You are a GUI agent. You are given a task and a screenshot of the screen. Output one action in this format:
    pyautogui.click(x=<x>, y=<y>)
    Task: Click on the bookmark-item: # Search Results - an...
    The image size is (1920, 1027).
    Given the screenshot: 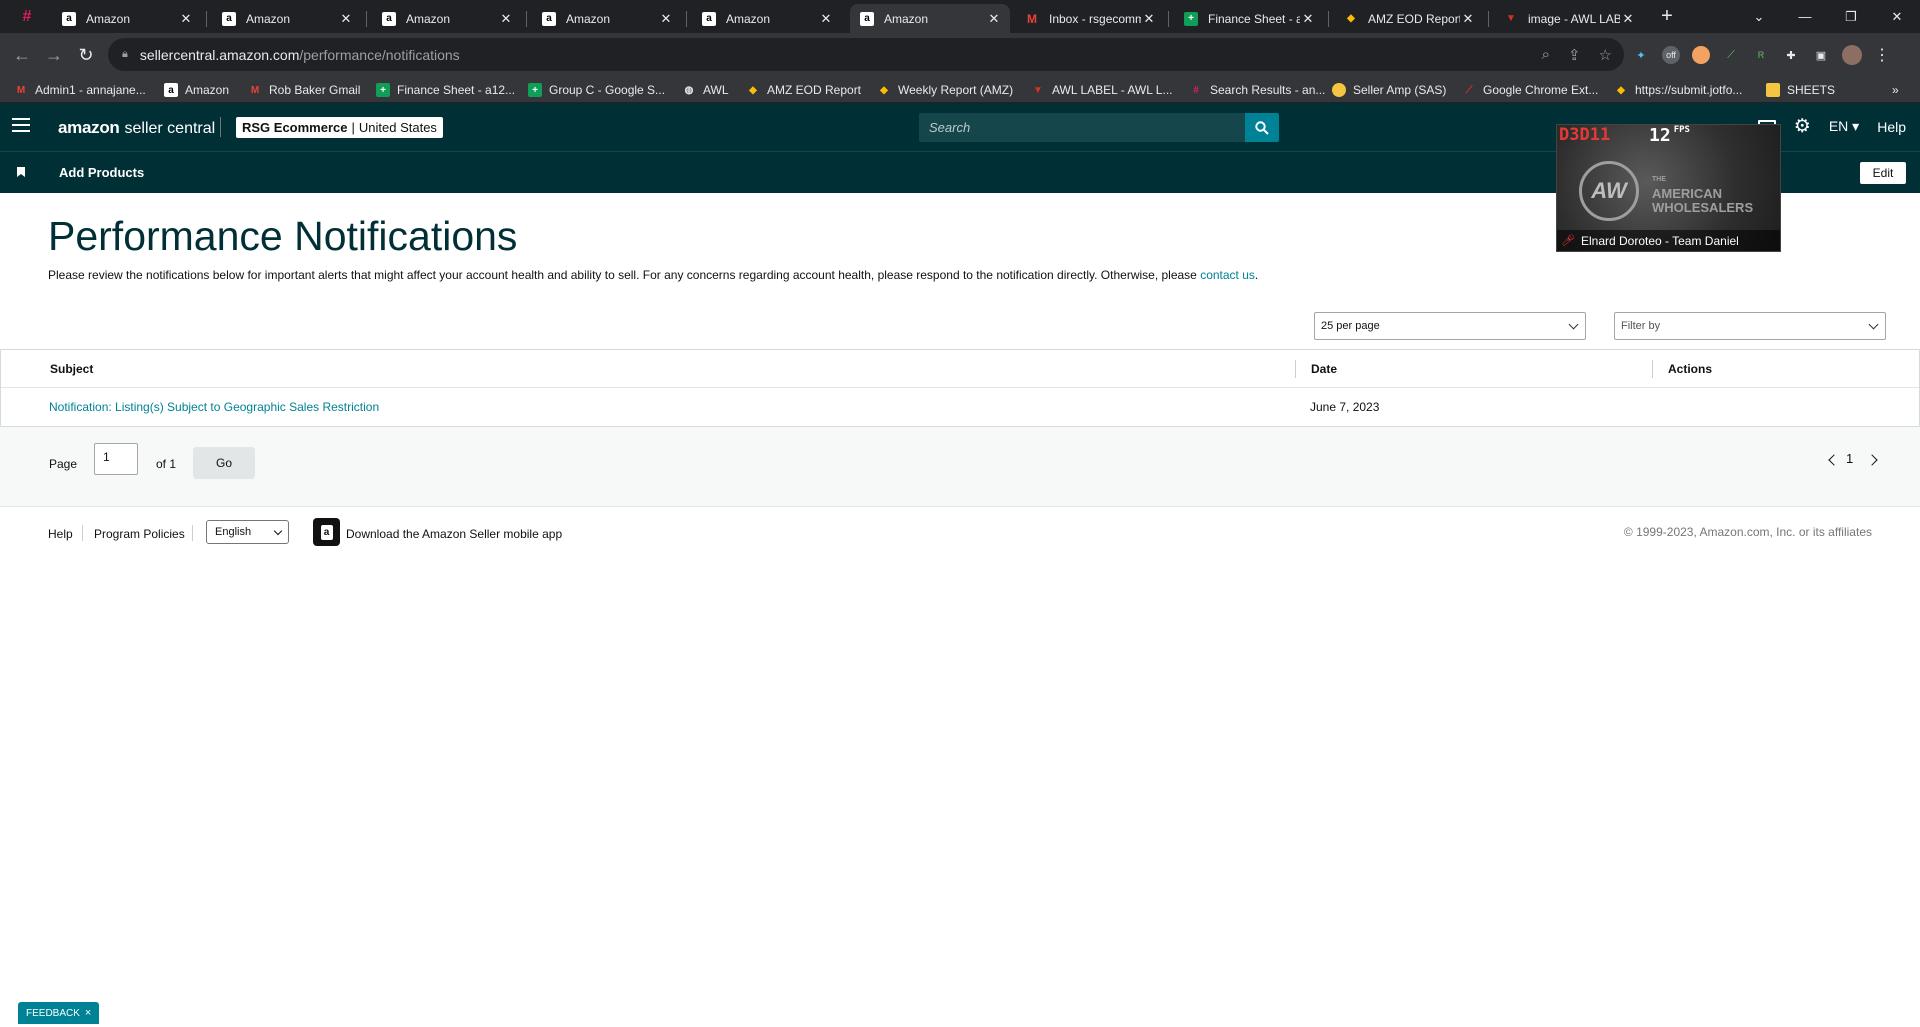 What is the action you would take?
    pyautogui.click(x=1257, y=90)
    